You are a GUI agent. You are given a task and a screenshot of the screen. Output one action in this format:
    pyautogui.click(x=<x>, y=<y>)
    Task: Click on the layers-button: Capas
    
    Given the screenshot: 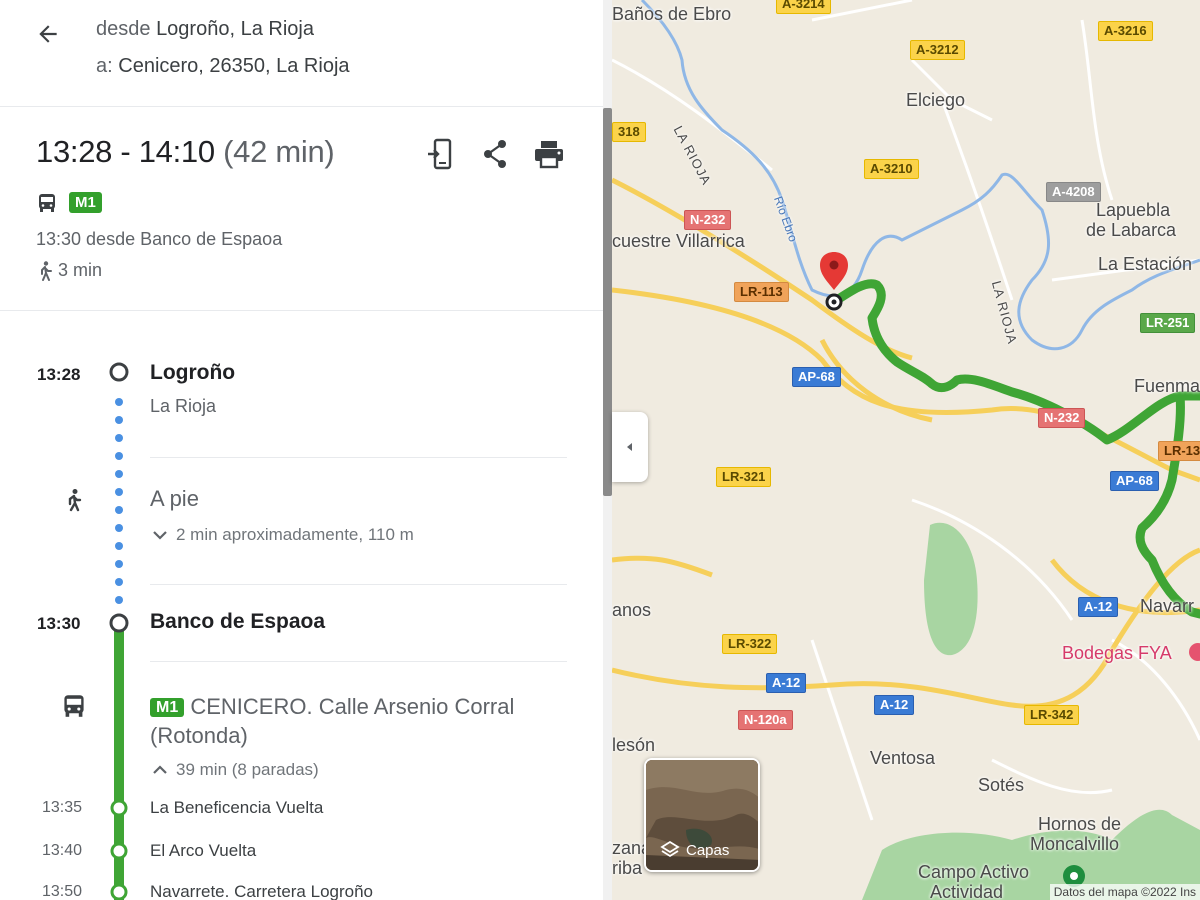 What is the action you would take?
    pyautogui.click(x=702, y=815)
    